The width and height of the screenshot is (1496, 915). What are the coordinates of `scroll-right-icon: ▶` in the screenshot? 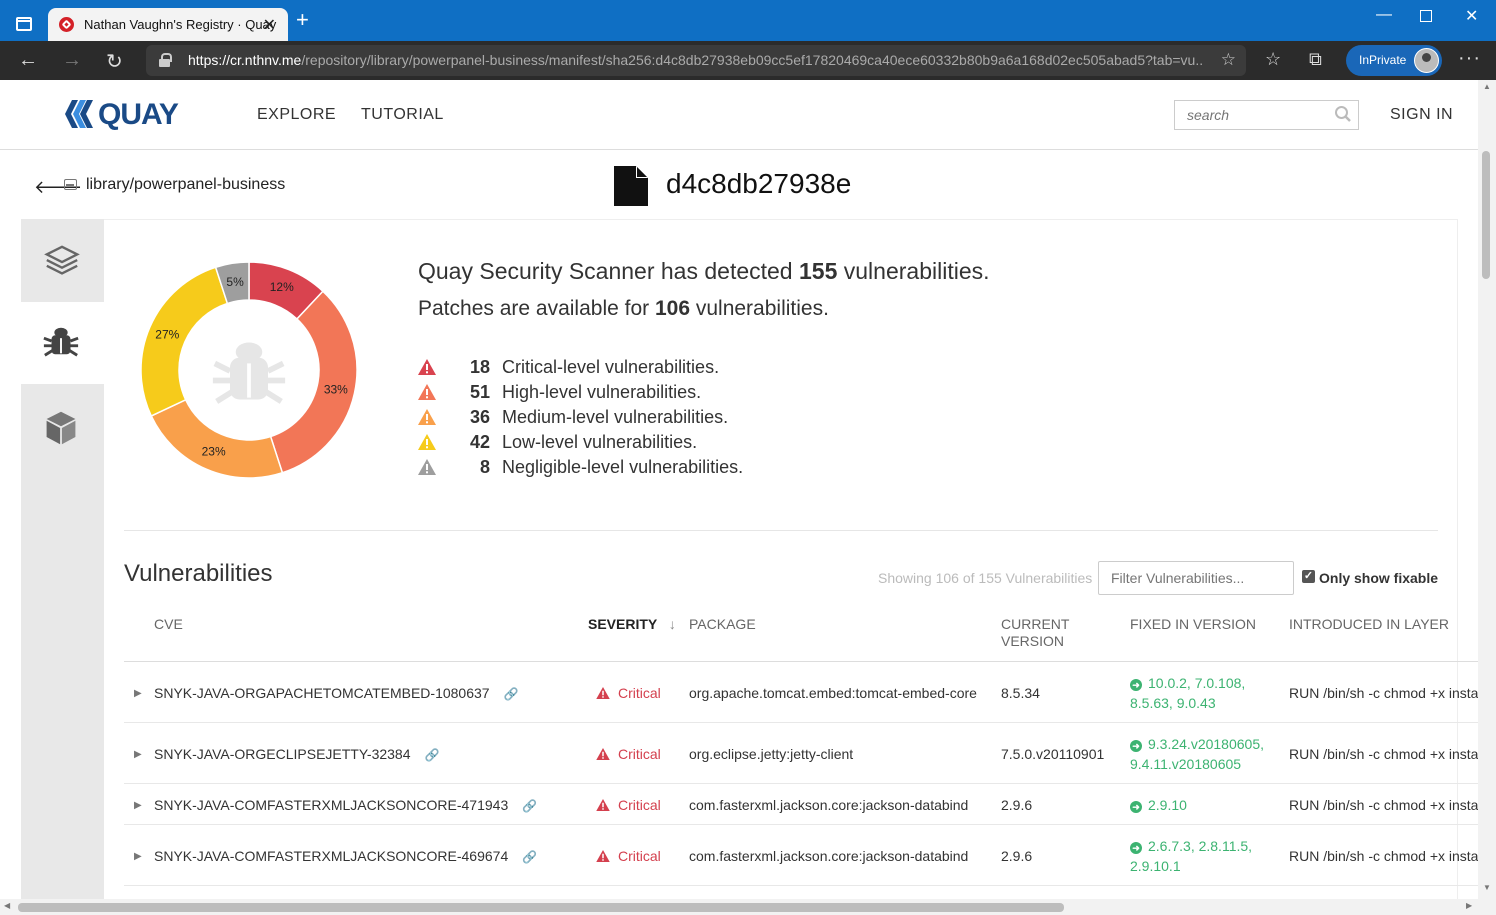 It's located at (1469, 905).